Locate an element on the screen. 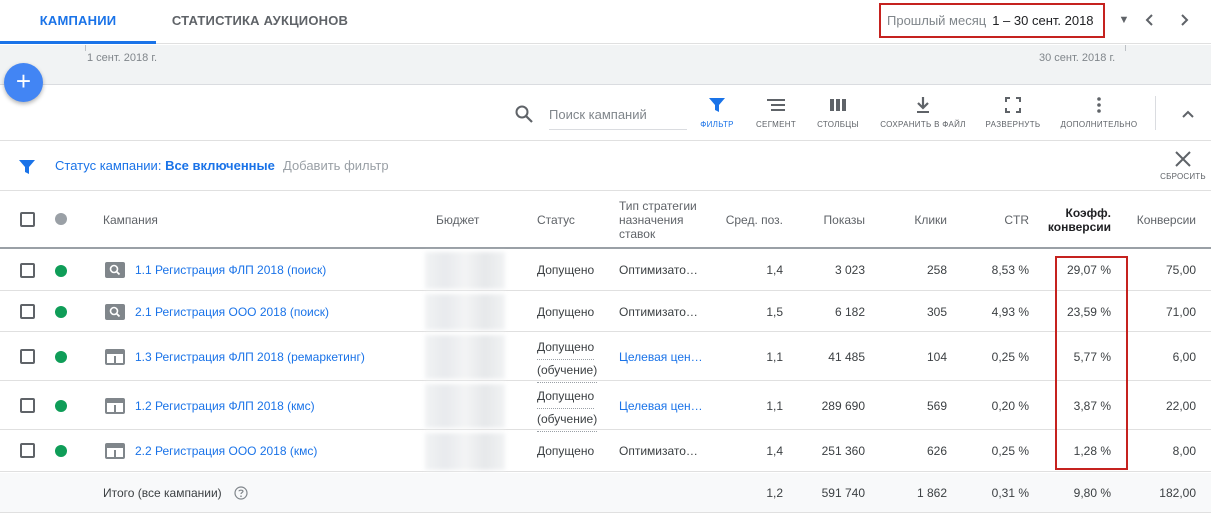 Image resolution: width=1211 pixels, height=514 pixels. select-all-checkbox is located at coordinates (27, 219).